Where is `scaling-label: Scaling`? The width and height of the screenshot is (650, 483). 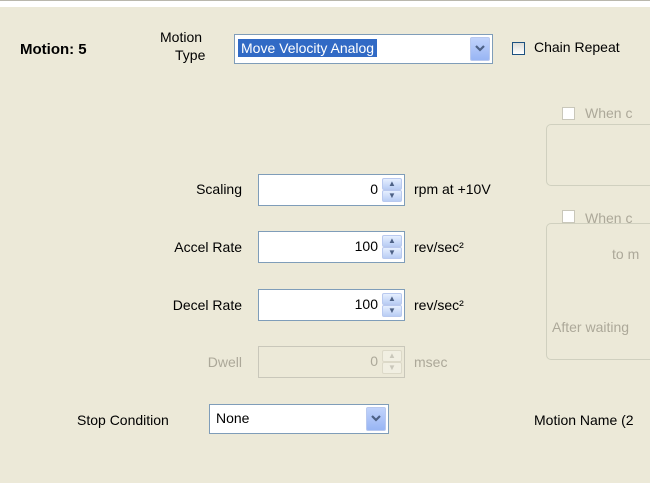 scaling-label: Scaling is located at coordinates (219, 189).